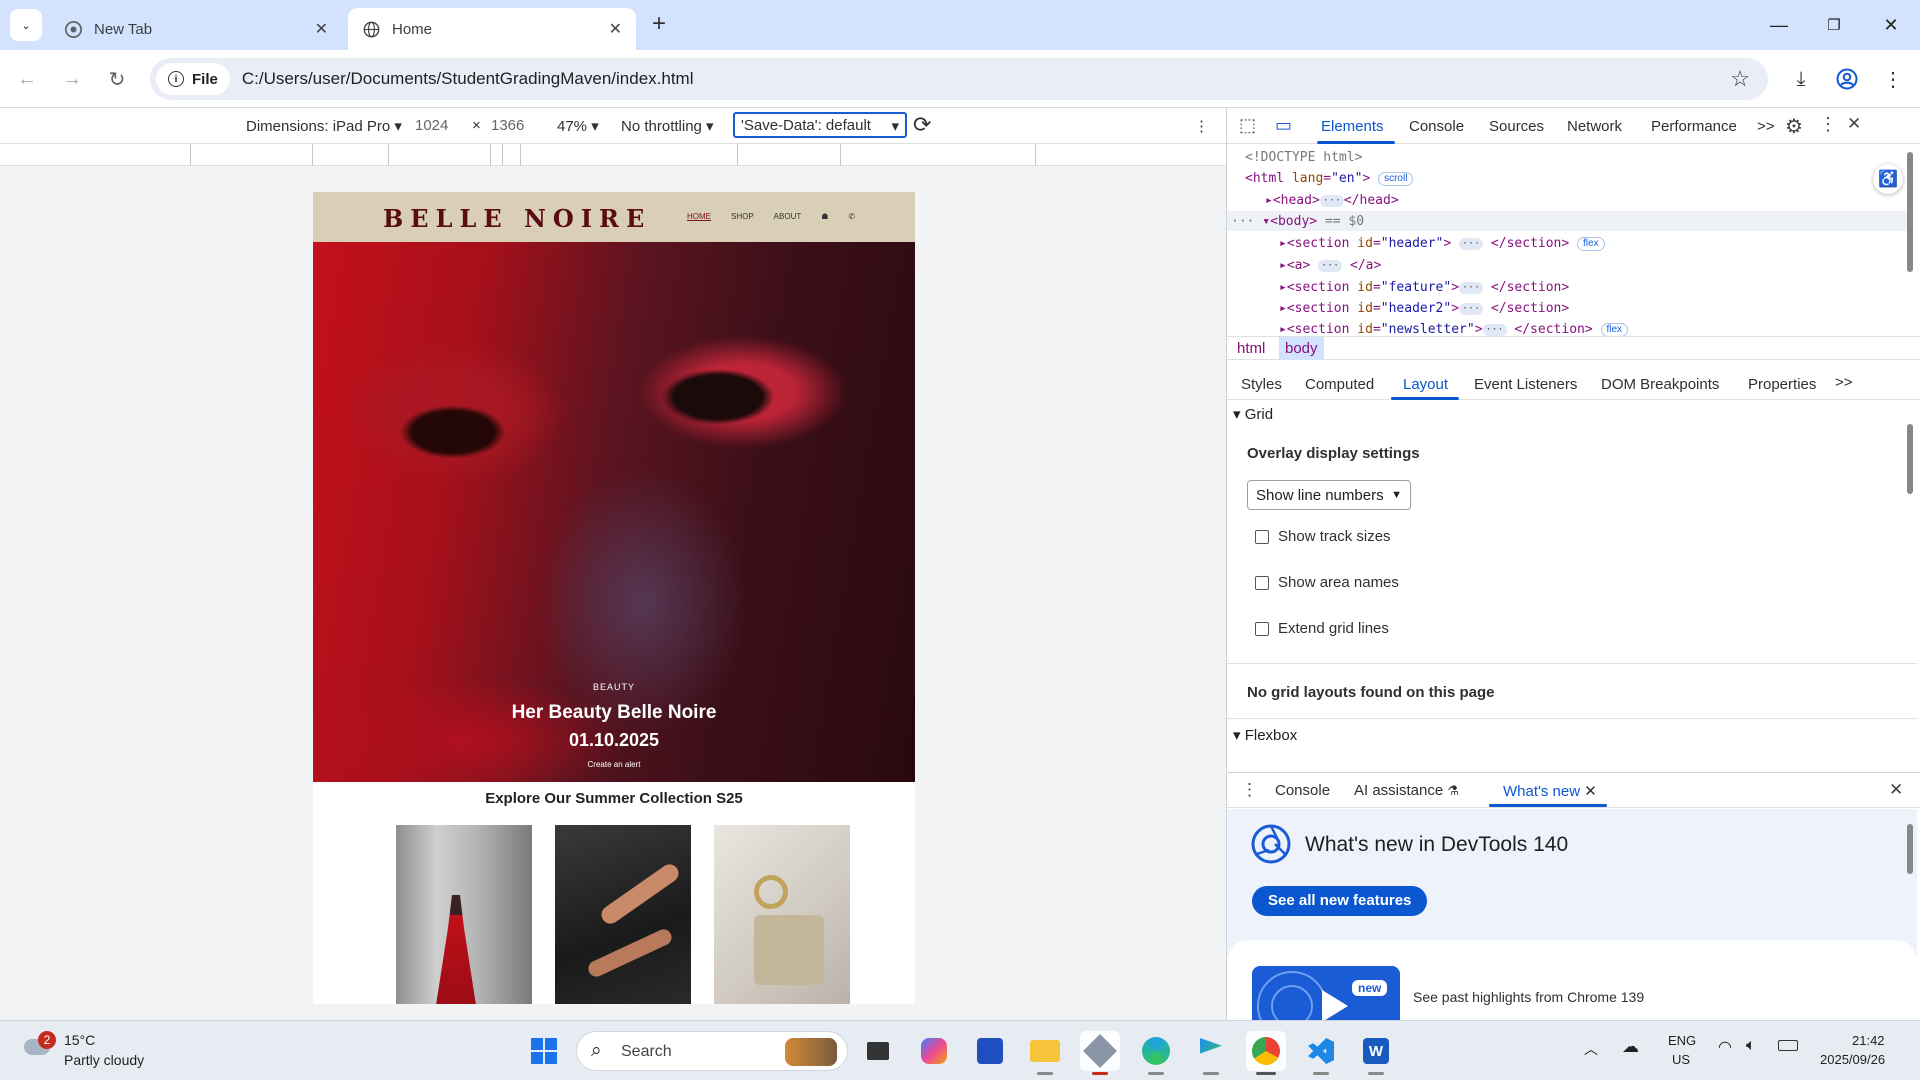 Image resolution: width=1920 pixels, height=1080 pixels. Describe the element at coordinates (507, 125) in the screenshot. I see `height-input: 1366` at that location.